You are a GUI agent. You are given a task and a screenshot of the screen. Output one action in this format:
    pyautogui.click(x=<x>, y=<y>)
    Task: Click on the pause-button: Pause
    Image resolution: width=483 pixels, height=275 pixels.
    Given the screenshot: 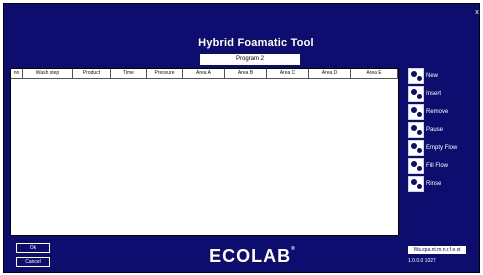 What is the action you would take?
    pyautogui.click(x=425, y=130)
    